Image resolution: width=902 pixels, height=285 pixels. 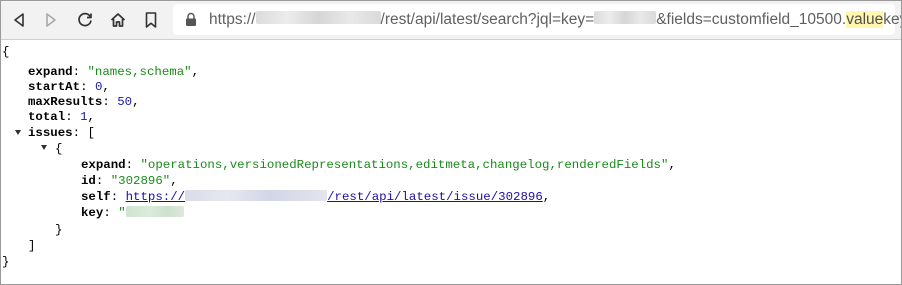 What do you see at coordinates (6, 52) in the screenshot?
I see `json-open-brace: {` at bounding box center [6, 52].